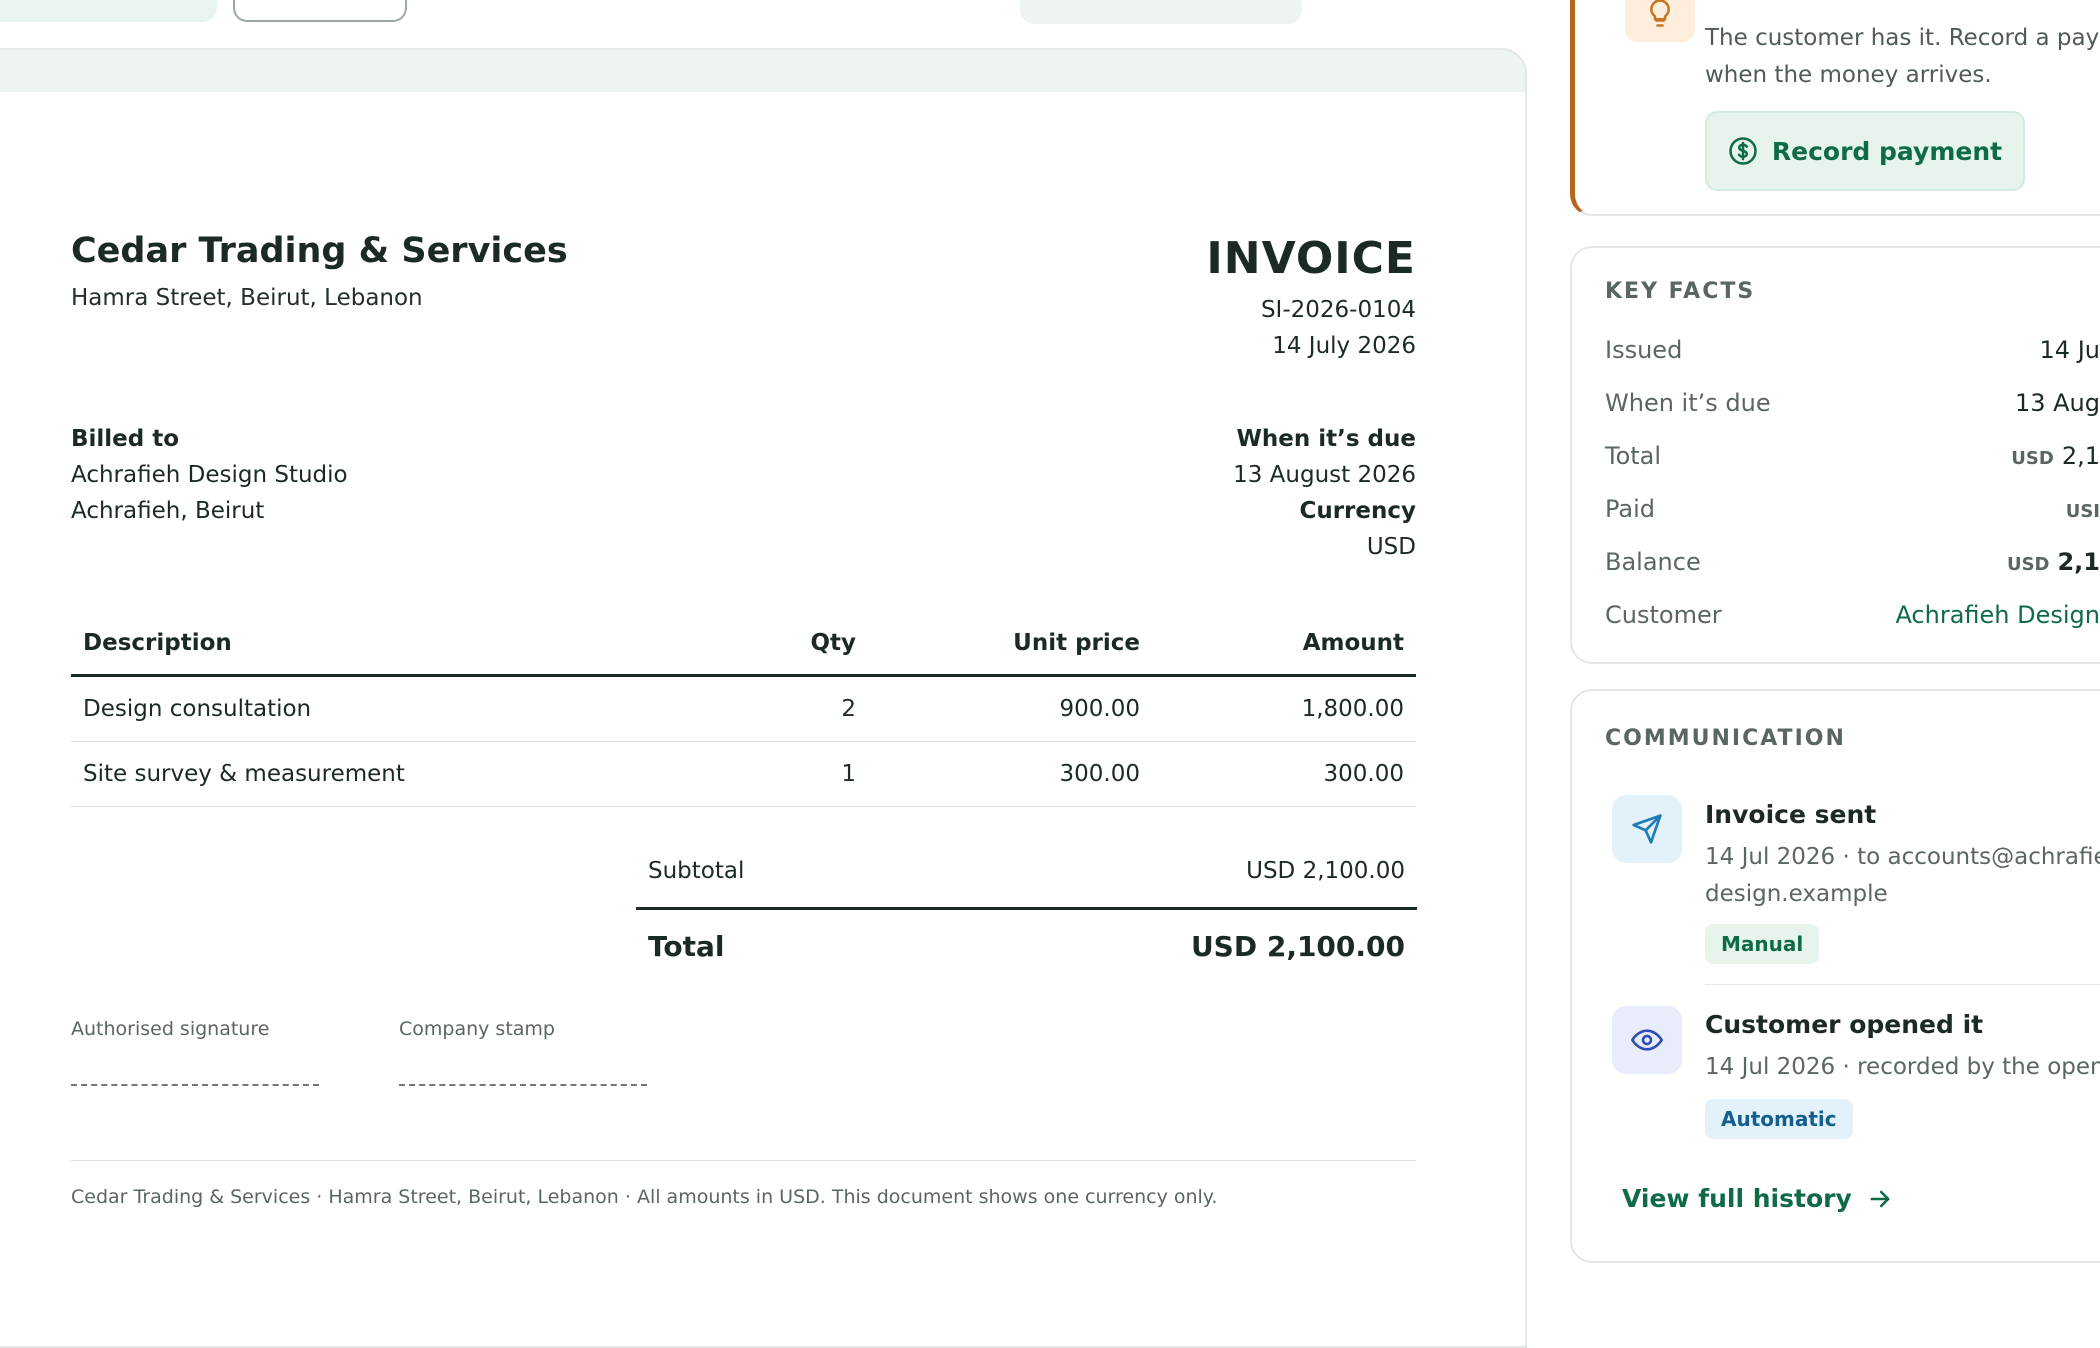 Image resolution: width=2100 pixels, height=1348 pixels. What do you see at coordinates (209, 475) in the screenshot?
I see `billed-to-name: Achrafieh Design Studio` at bounding box center [209, 475].